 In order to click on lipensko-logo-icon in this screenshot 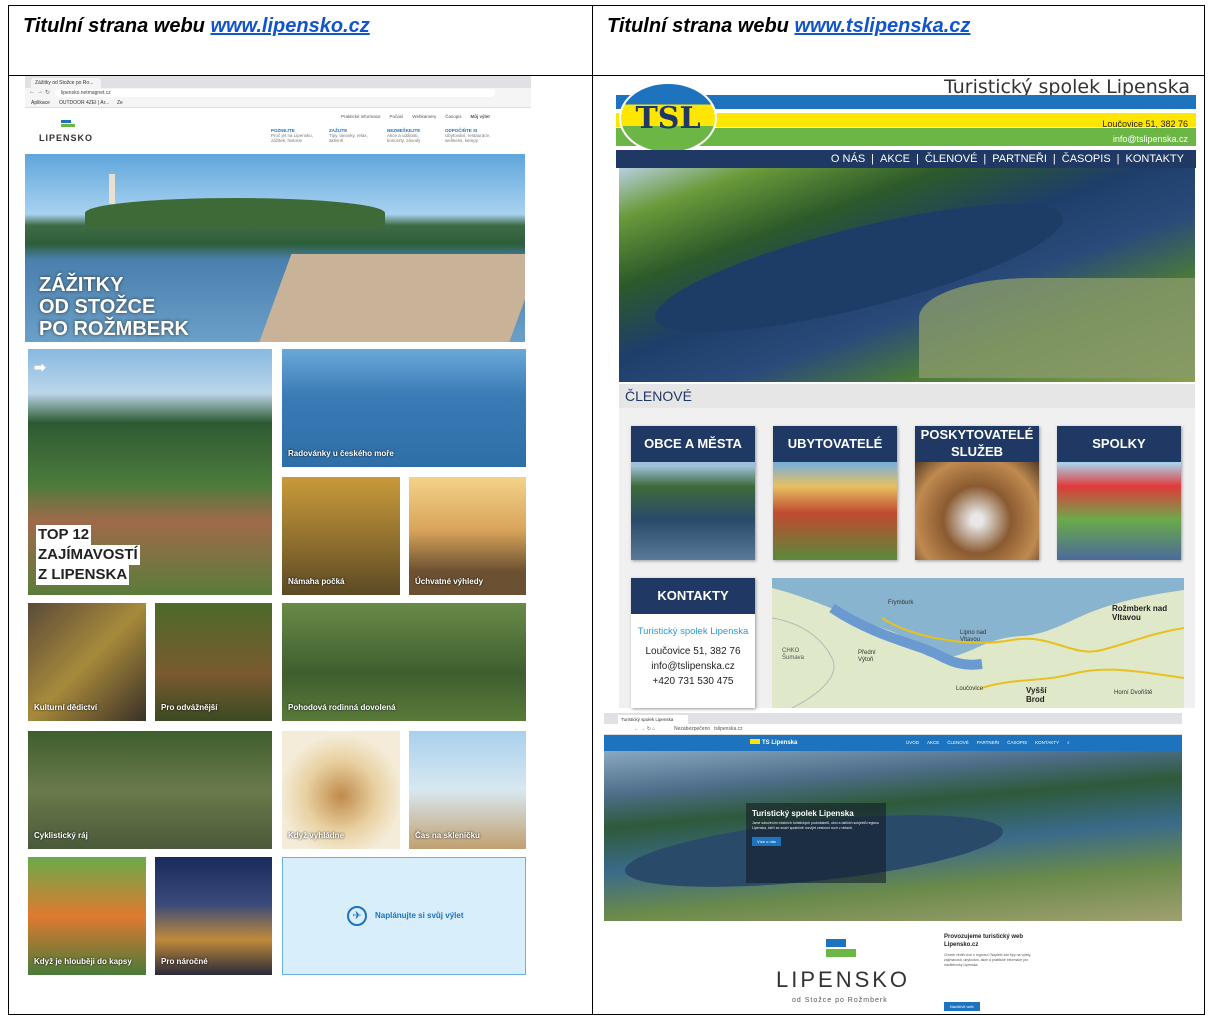, I will do `click(68, 124)`.